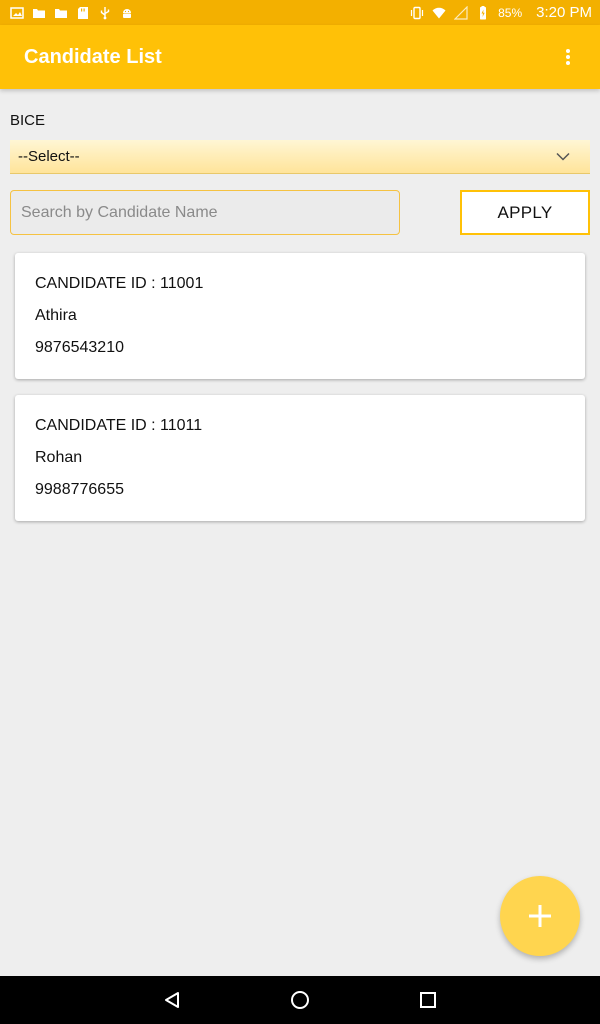 The height and width of the screenshot is (1024, 600). Describe the element at coordinates (300, 316) in the screenshot. I see `candidate-card: CANDIDATE ID : 11001 Athira 9876543210` at that location.